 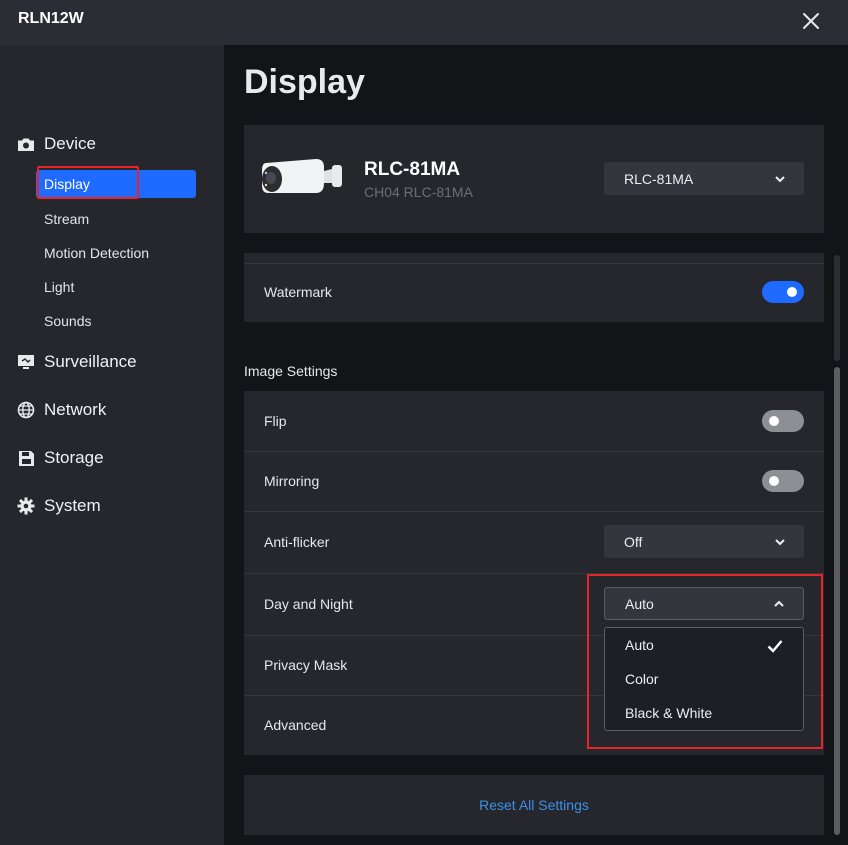 I want to click on camera-thumbnail, so click(x=302, y=176).